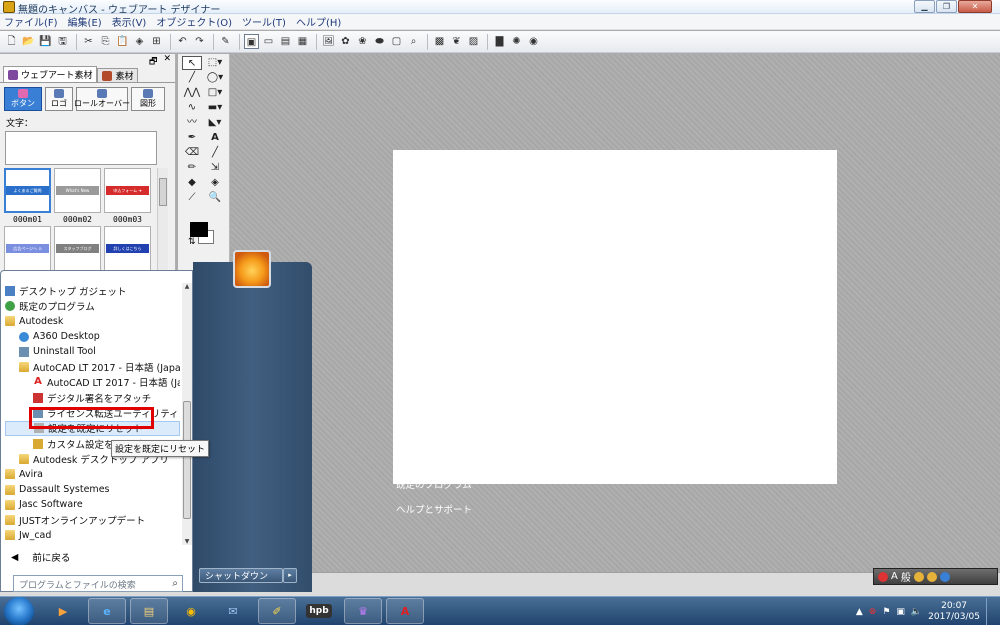 The image size is (1000, 625). Describe the element at coordinates (900, 612) in the screenshot. I see `network-icon: ▣` at that location.